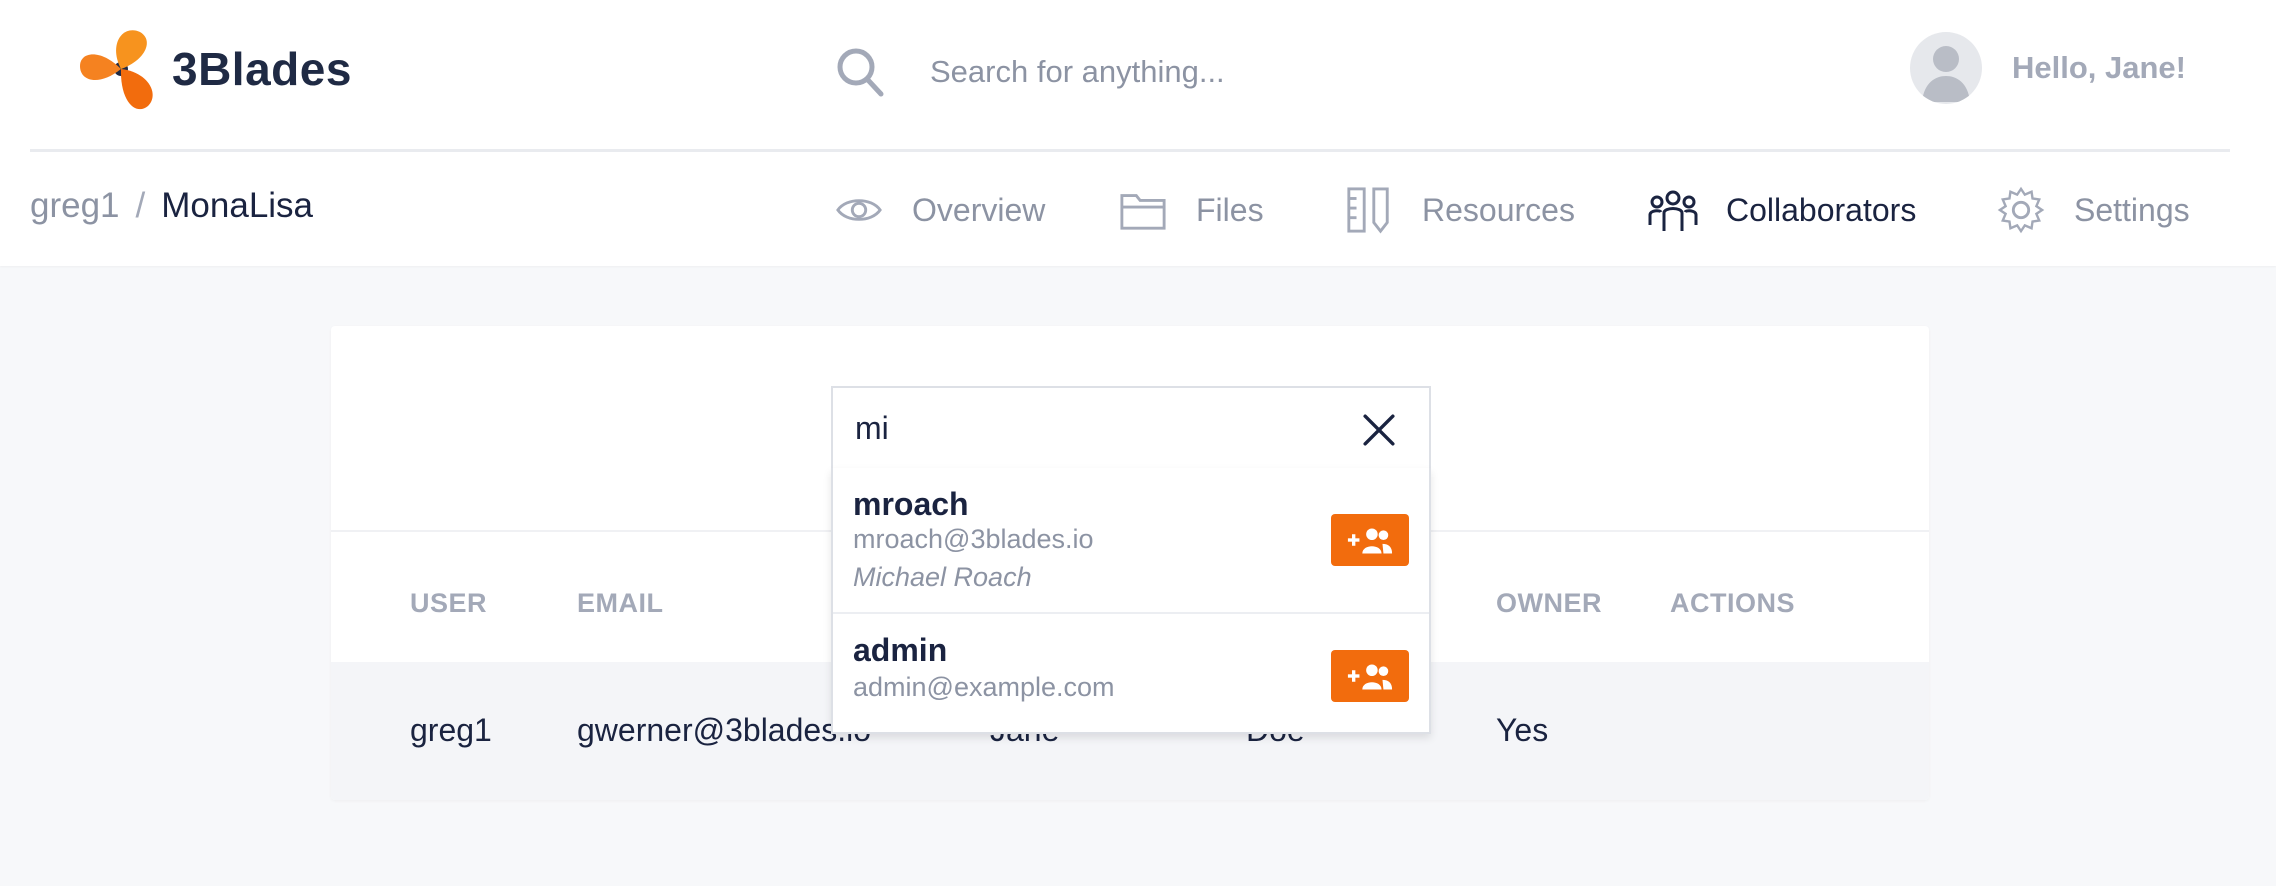  I want to click on tab-resources: Resources, so click(1459, 210).